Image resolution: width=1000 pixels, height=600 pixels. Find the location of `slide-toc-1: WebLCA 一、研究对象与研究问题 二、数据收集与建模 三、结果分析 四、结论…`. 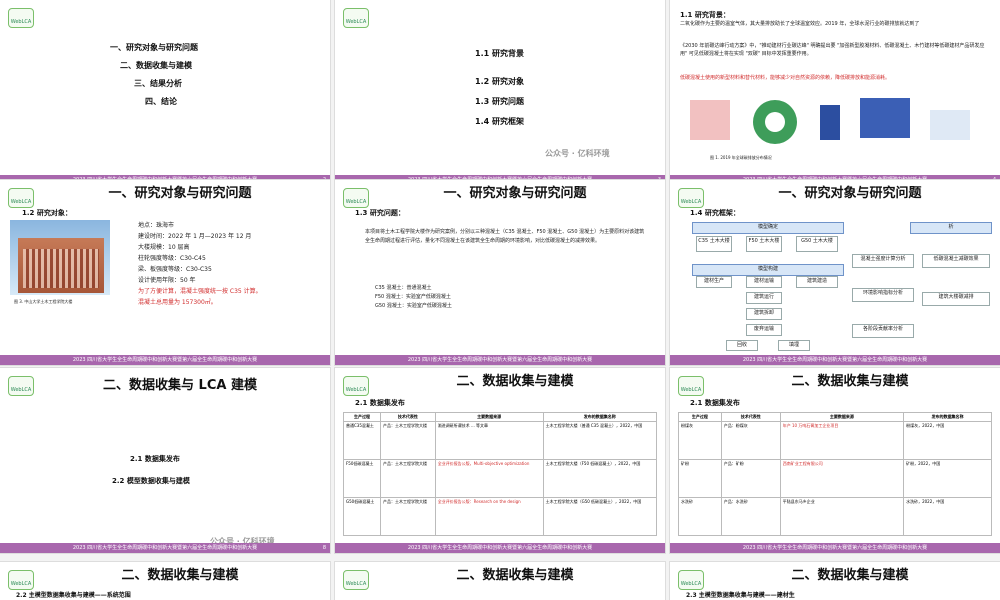

slide-toc-1: WebLCA 一、研究对象与研究问题 二、数据收集与建模 三、结果分析 四、结论… is located at coordinates (165, 92).